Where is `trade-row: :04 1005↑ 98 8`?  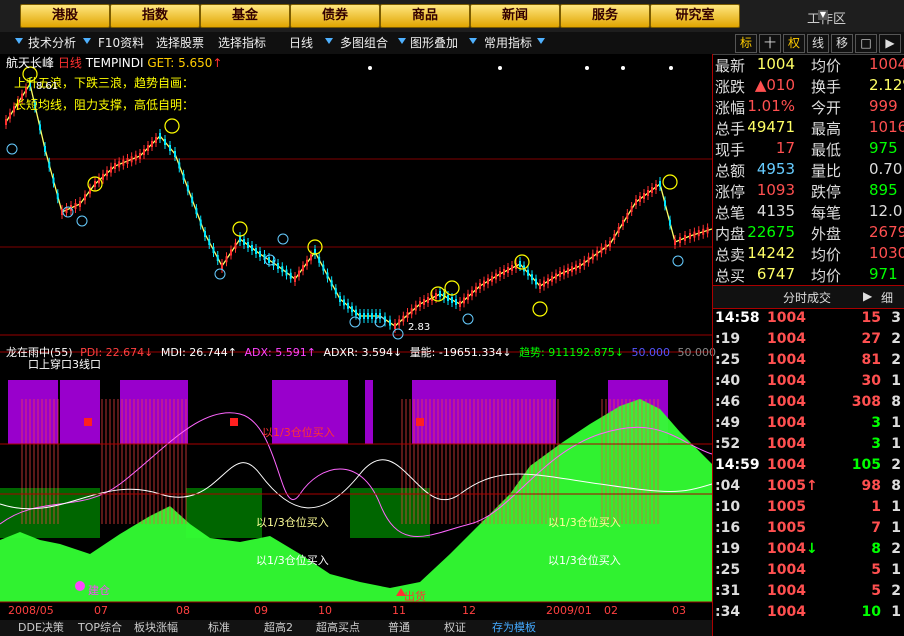 trade-row: :04 1005↑ 98 8 is located at coordinates (808, 488).